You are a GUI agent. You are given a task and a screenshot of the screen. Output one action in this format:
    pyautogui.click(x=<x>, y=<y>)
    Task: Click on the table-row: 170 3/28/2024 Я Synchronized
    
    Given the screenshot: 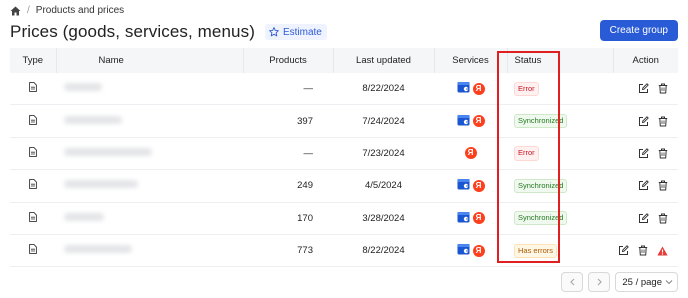 What is the action you would take?
    pyautogui.click(x=344, y=218)
    